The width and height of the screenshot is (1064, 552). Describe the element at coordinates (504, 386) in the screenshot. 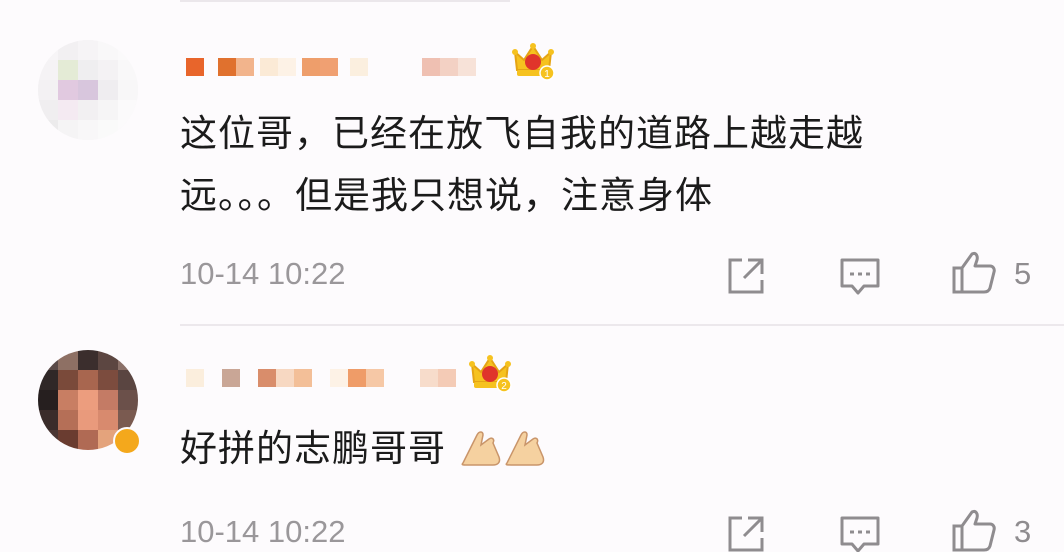

I see `svg-text: 2` at that location.